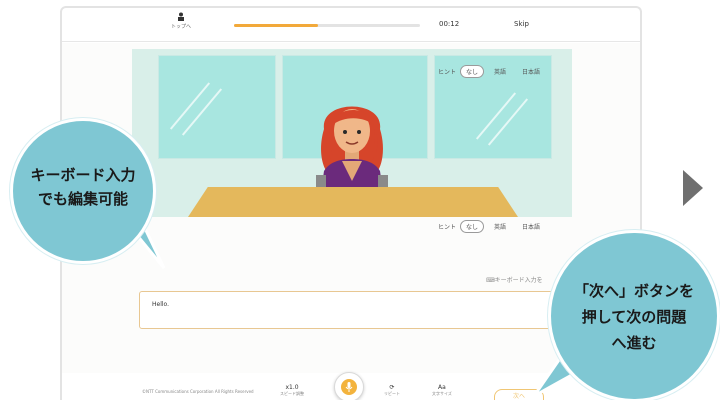  What do you see at coordinates (514, 279) in the screenshot?
I see `keyboard-input-link: ⌨キーボード入力を` at bounding box center [514, 279].